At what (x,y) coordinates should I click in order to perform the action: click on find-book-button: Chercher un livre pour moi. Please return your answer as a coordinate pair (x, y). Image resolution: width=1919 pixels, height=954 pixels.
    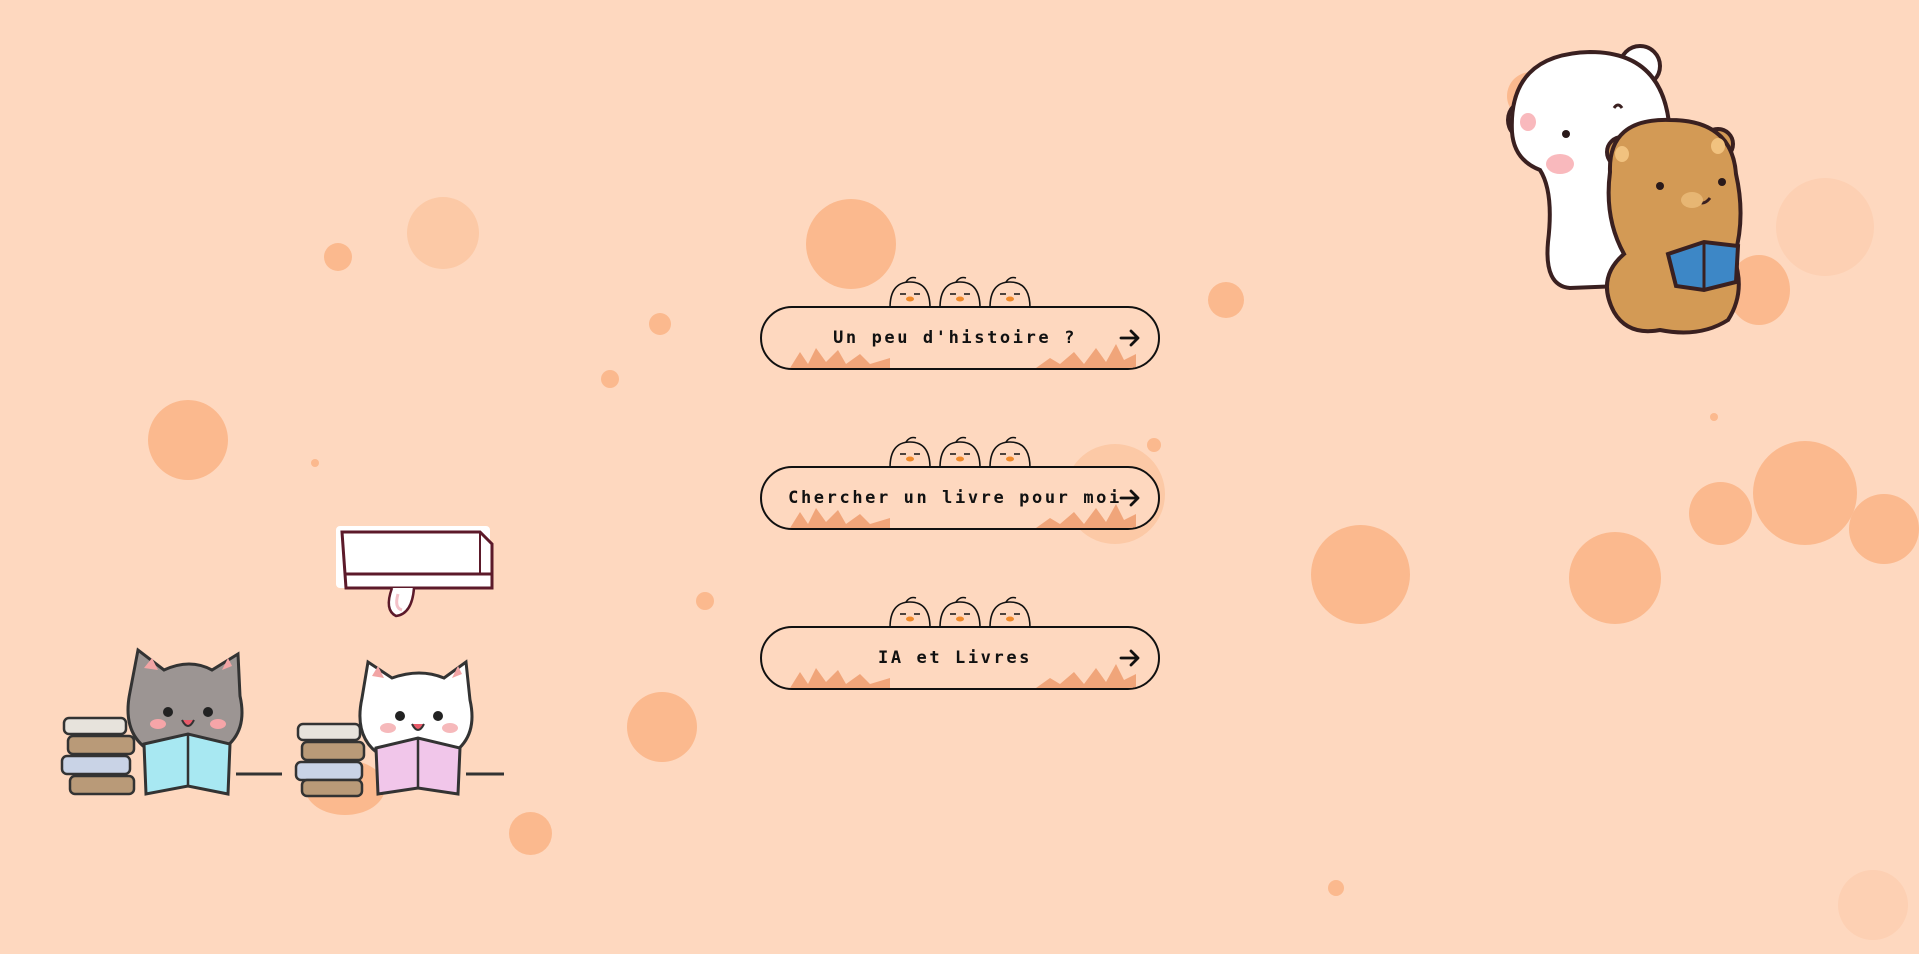
    Looking at the image, I should click on (960, 498).